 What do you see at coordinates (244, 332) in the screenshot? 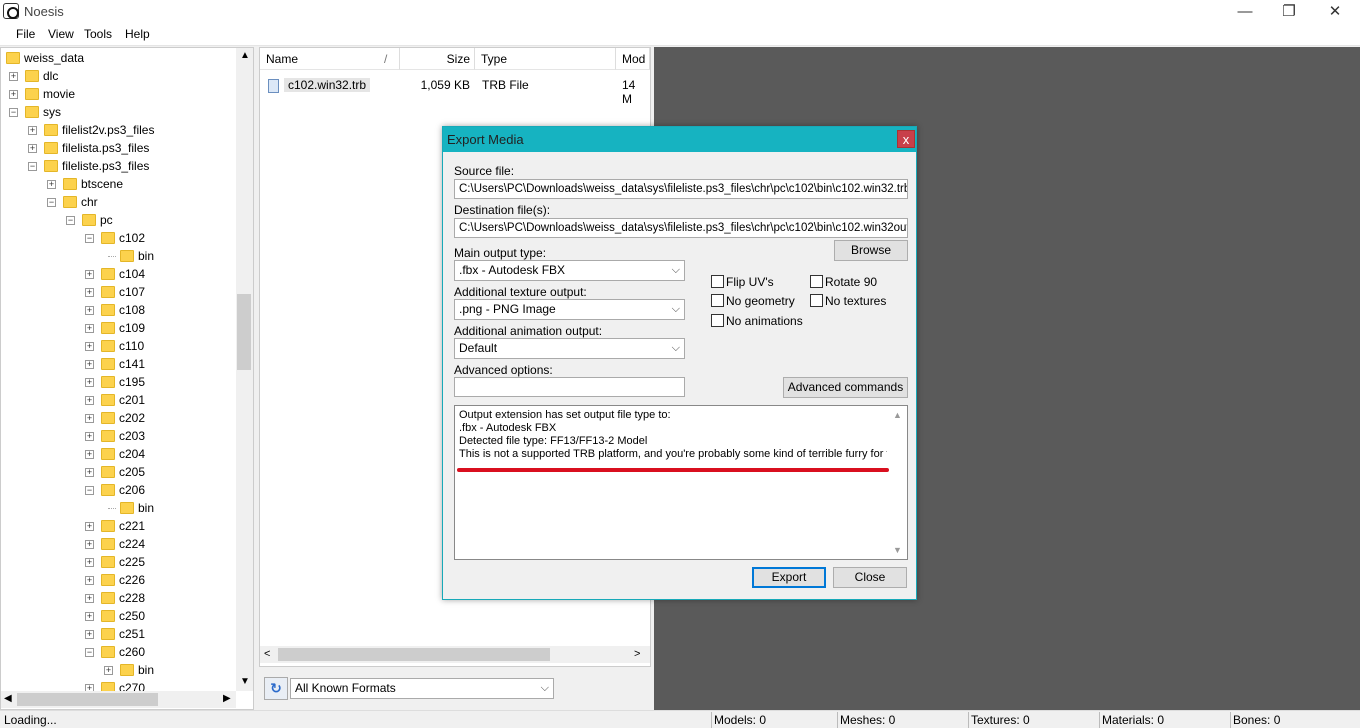
I see `tree-scroll-thumb` at bounding box center [244, 332].